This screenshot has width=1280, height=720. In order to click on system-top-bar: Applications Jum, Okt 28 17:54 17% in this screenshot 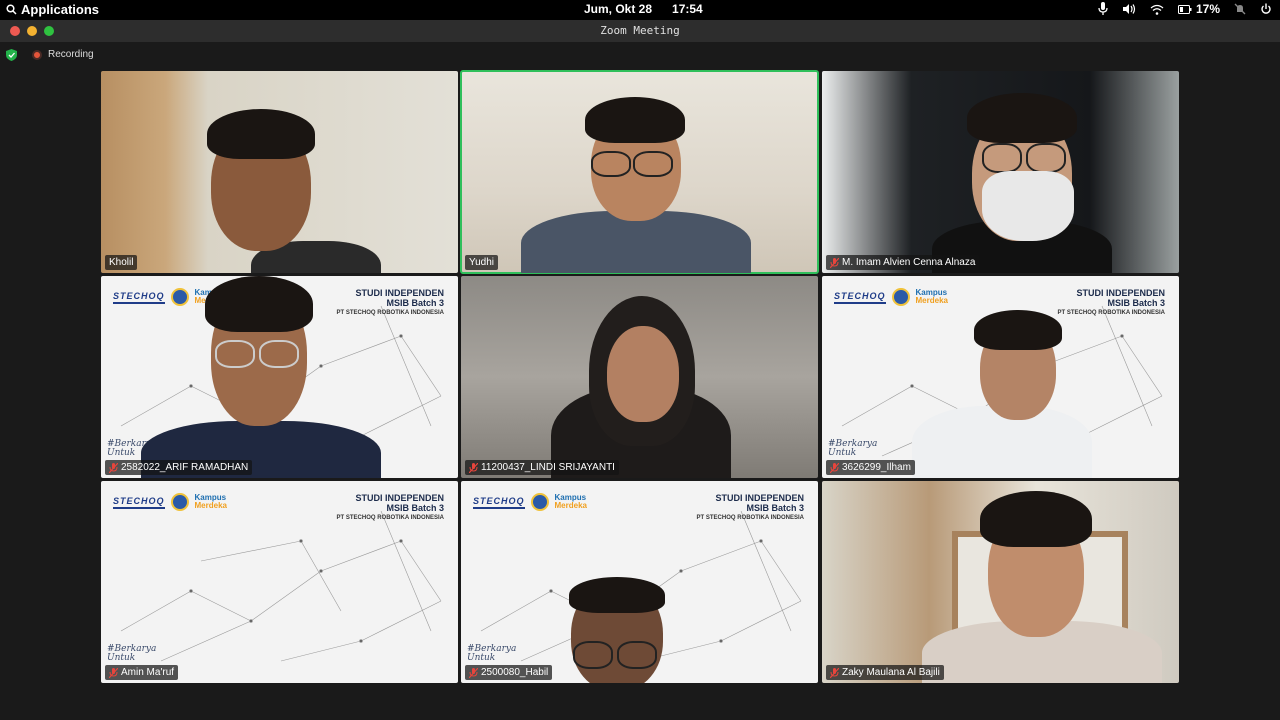, I will do `click(640, 10)`.